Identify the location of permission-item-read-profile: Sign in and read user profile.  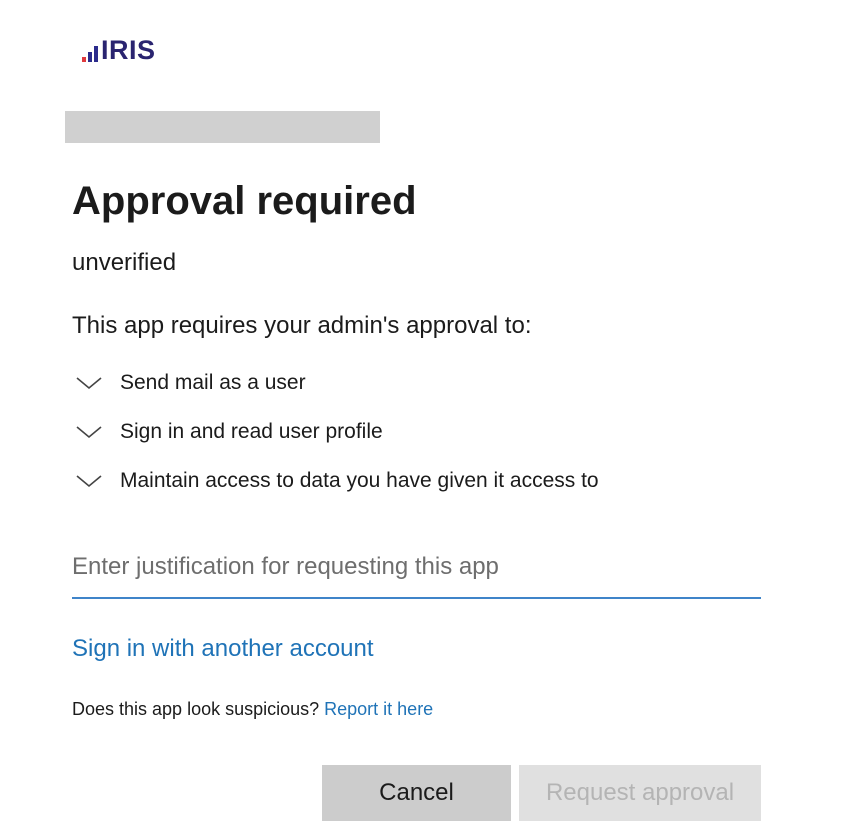
(335, 431).